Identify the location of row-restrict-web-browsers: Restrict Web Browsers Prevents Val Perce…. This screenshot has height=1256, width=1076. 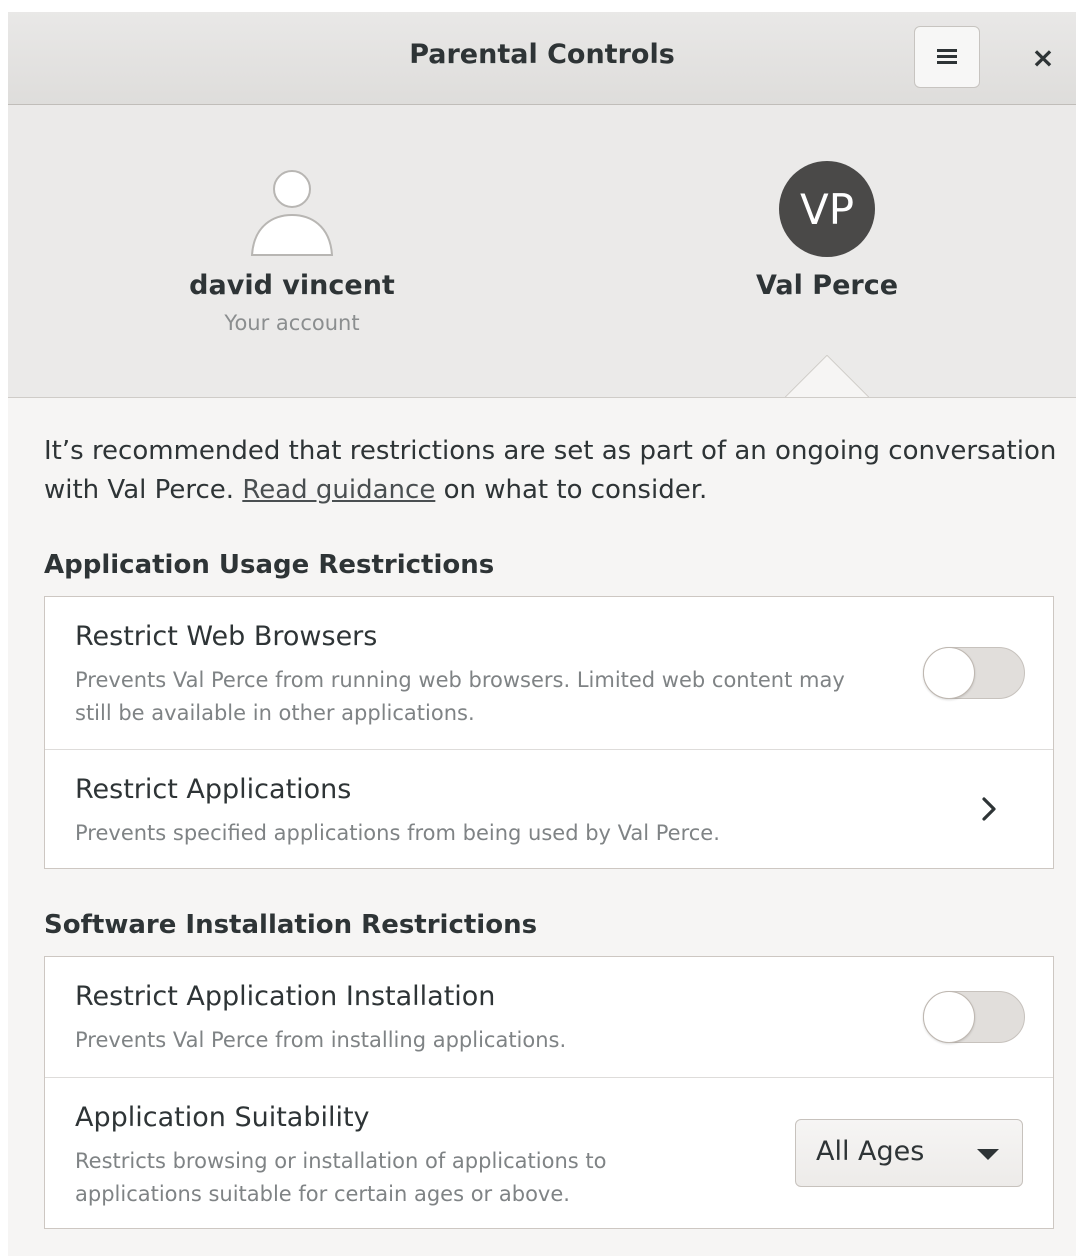
(549, 673).